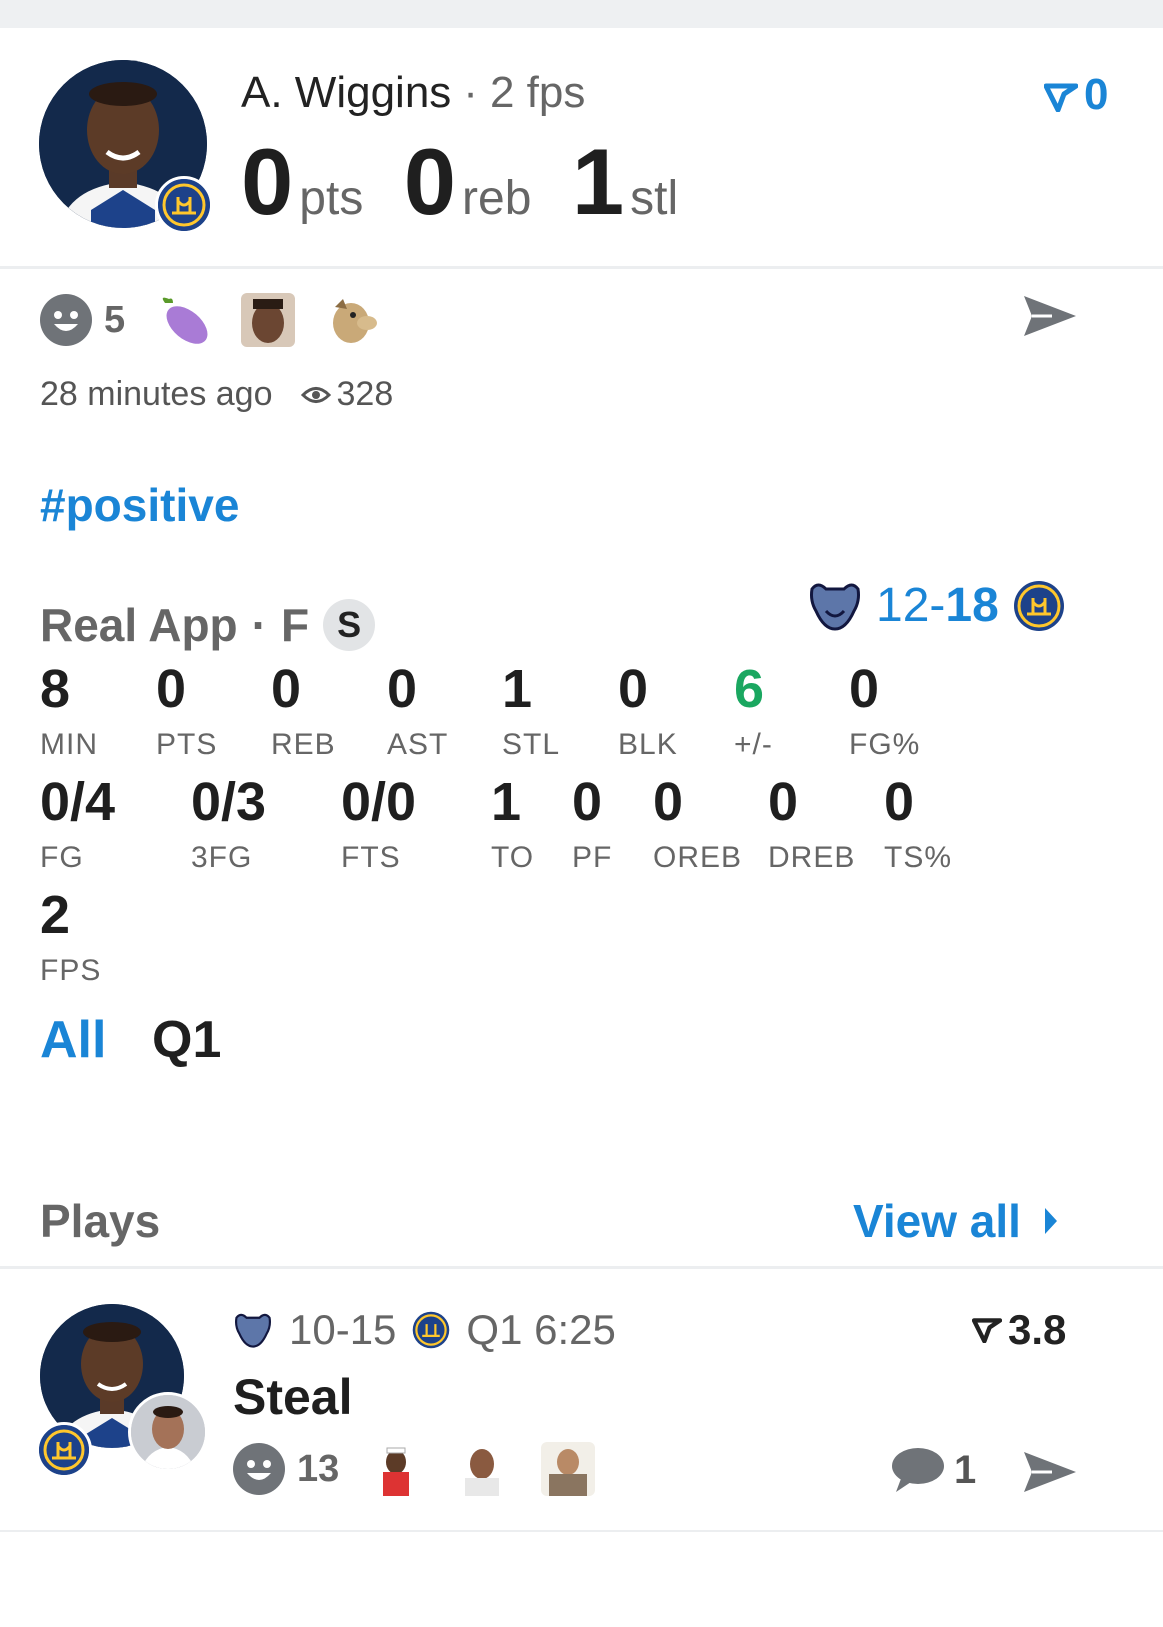 This screenshot has width=1163, height=1627. What do you see at coordinates (884, 712) in the screenshot?
I see `stat-fg-pct: 0 FG%` at bounding box center [884, 712].